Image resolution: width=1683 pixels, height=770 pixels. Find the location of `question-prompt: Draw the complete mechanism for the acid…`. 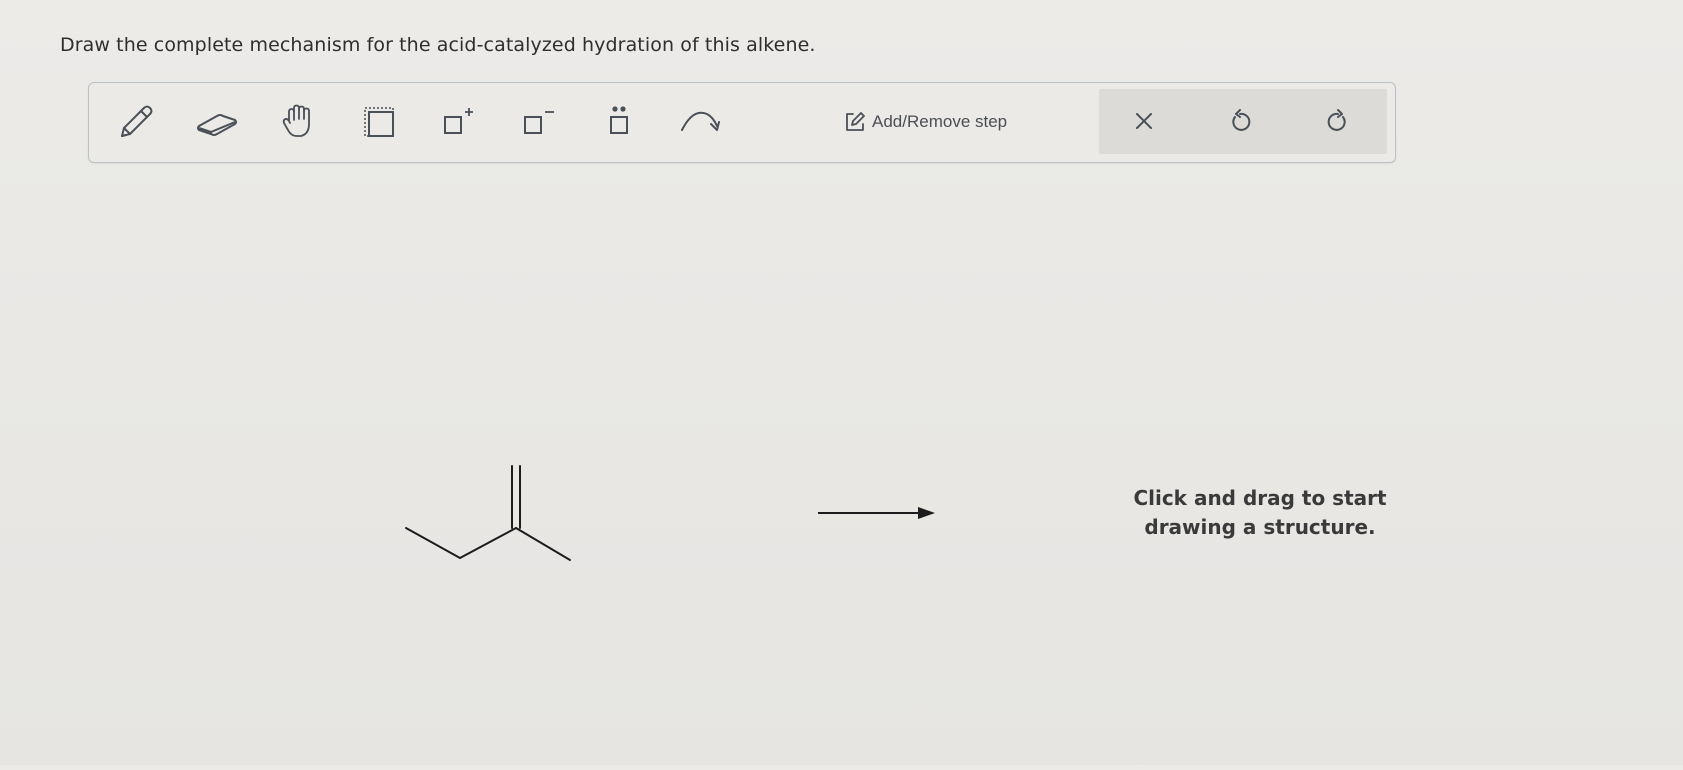

question-prompt: Draw the complete mechanism for the acid… is located at coordinates (438, 45).